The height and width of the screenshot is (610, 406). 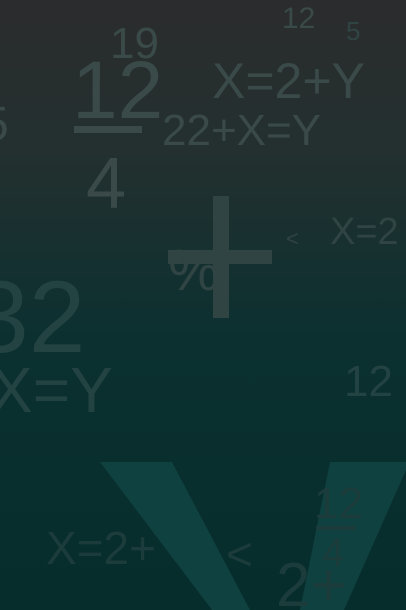 What do you see at coordinates (336, 528) in the screenshot?
I see `fraction-bar-bottom` at bounding box center [336, 528].